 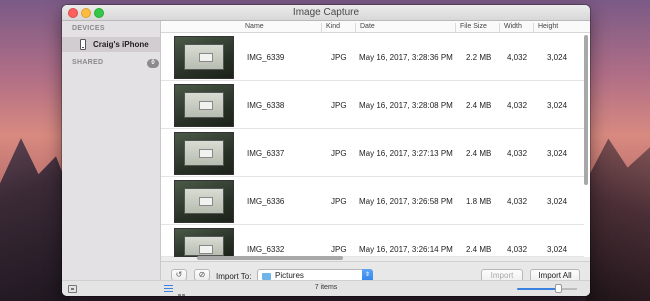 What do you see at coordinates (202, 274) in the screenshot?
I see `delete-icon: ⊘` at bounding box center [202, 274].